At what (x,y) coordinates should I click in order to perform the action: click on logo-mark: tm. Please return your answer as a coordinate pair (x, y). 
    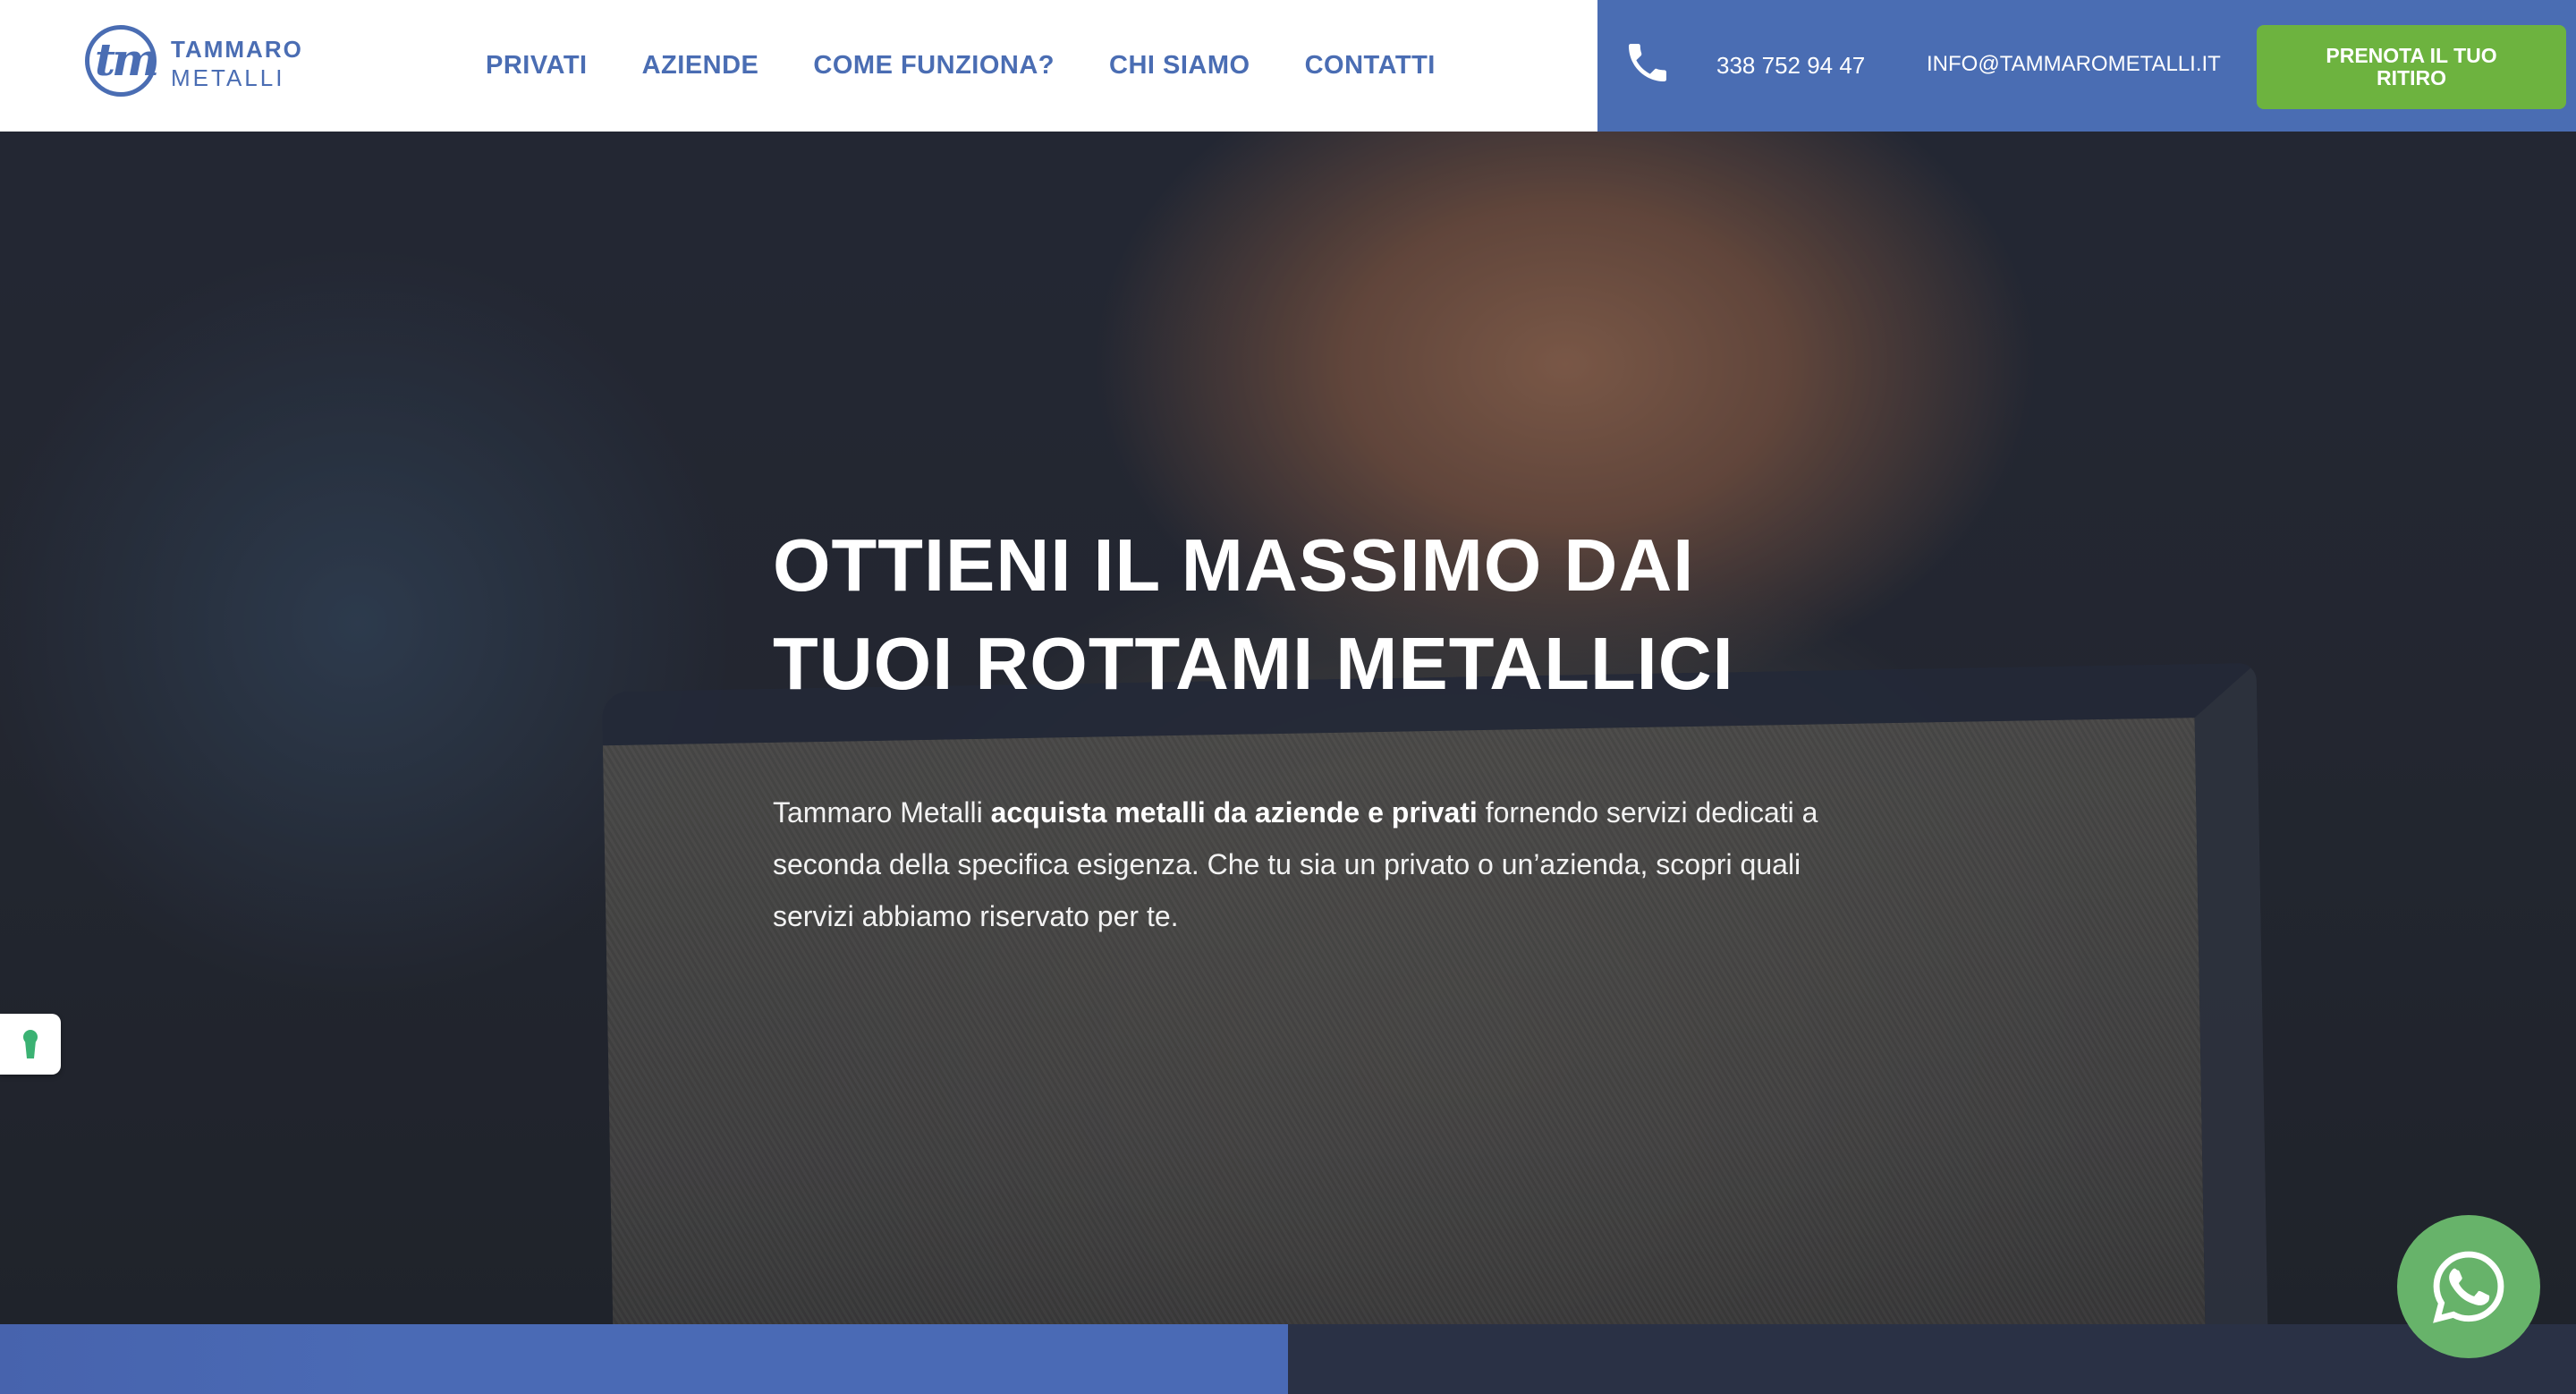
    Looking at the image, I should click on (122, 61).